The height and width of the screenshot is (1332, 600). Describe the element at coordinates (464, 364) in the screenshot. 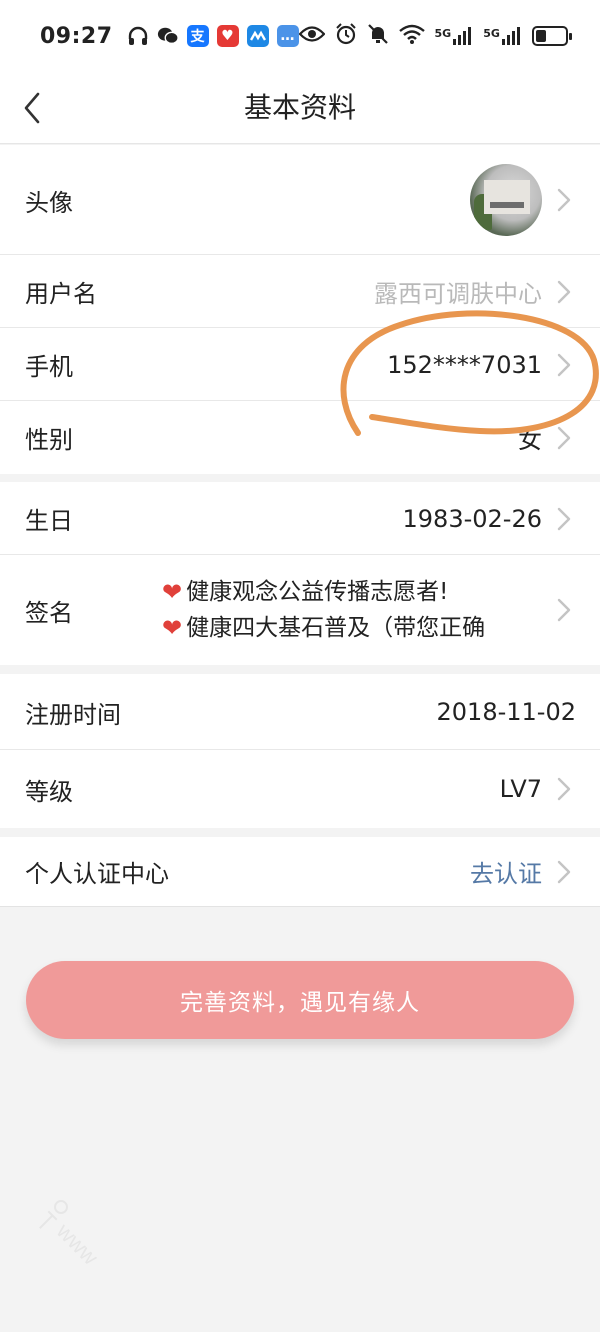

I see `phone-value: 152****7031` at that location.